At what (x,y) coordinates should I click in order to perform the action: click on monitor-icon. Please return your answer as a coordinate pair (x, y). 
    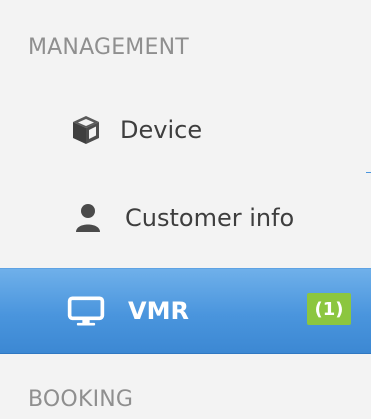
    Looking at the image, I should click on (86, 311).